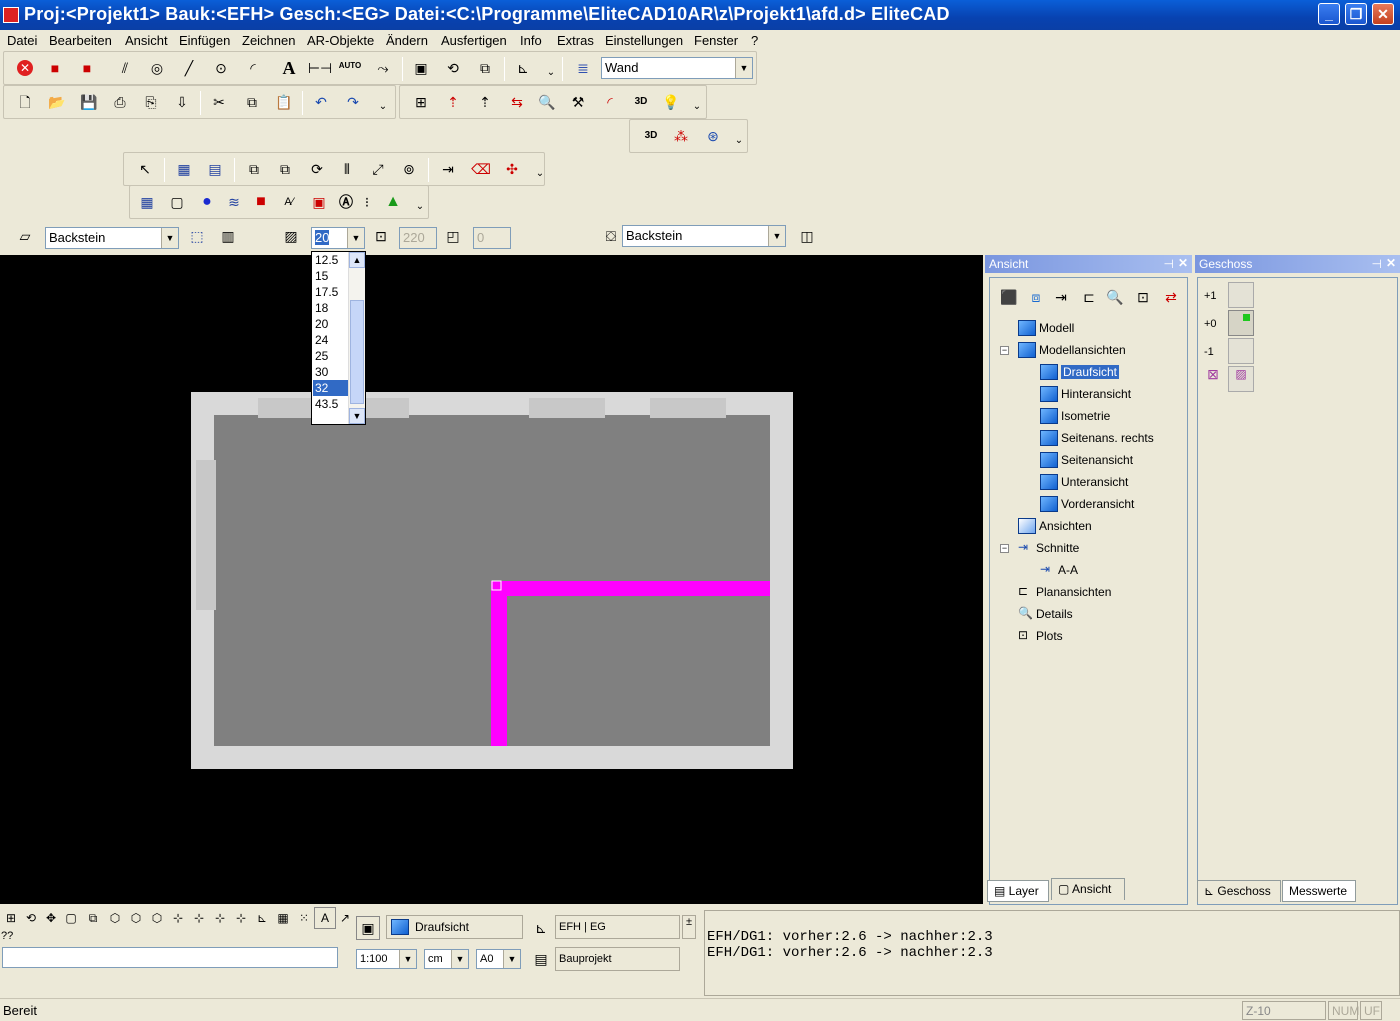 This screenshot has width=1400, height=1021. Describe the element at coordinates (331, 340) in the screenshot. I see `dropdown-option: 24` at that location.